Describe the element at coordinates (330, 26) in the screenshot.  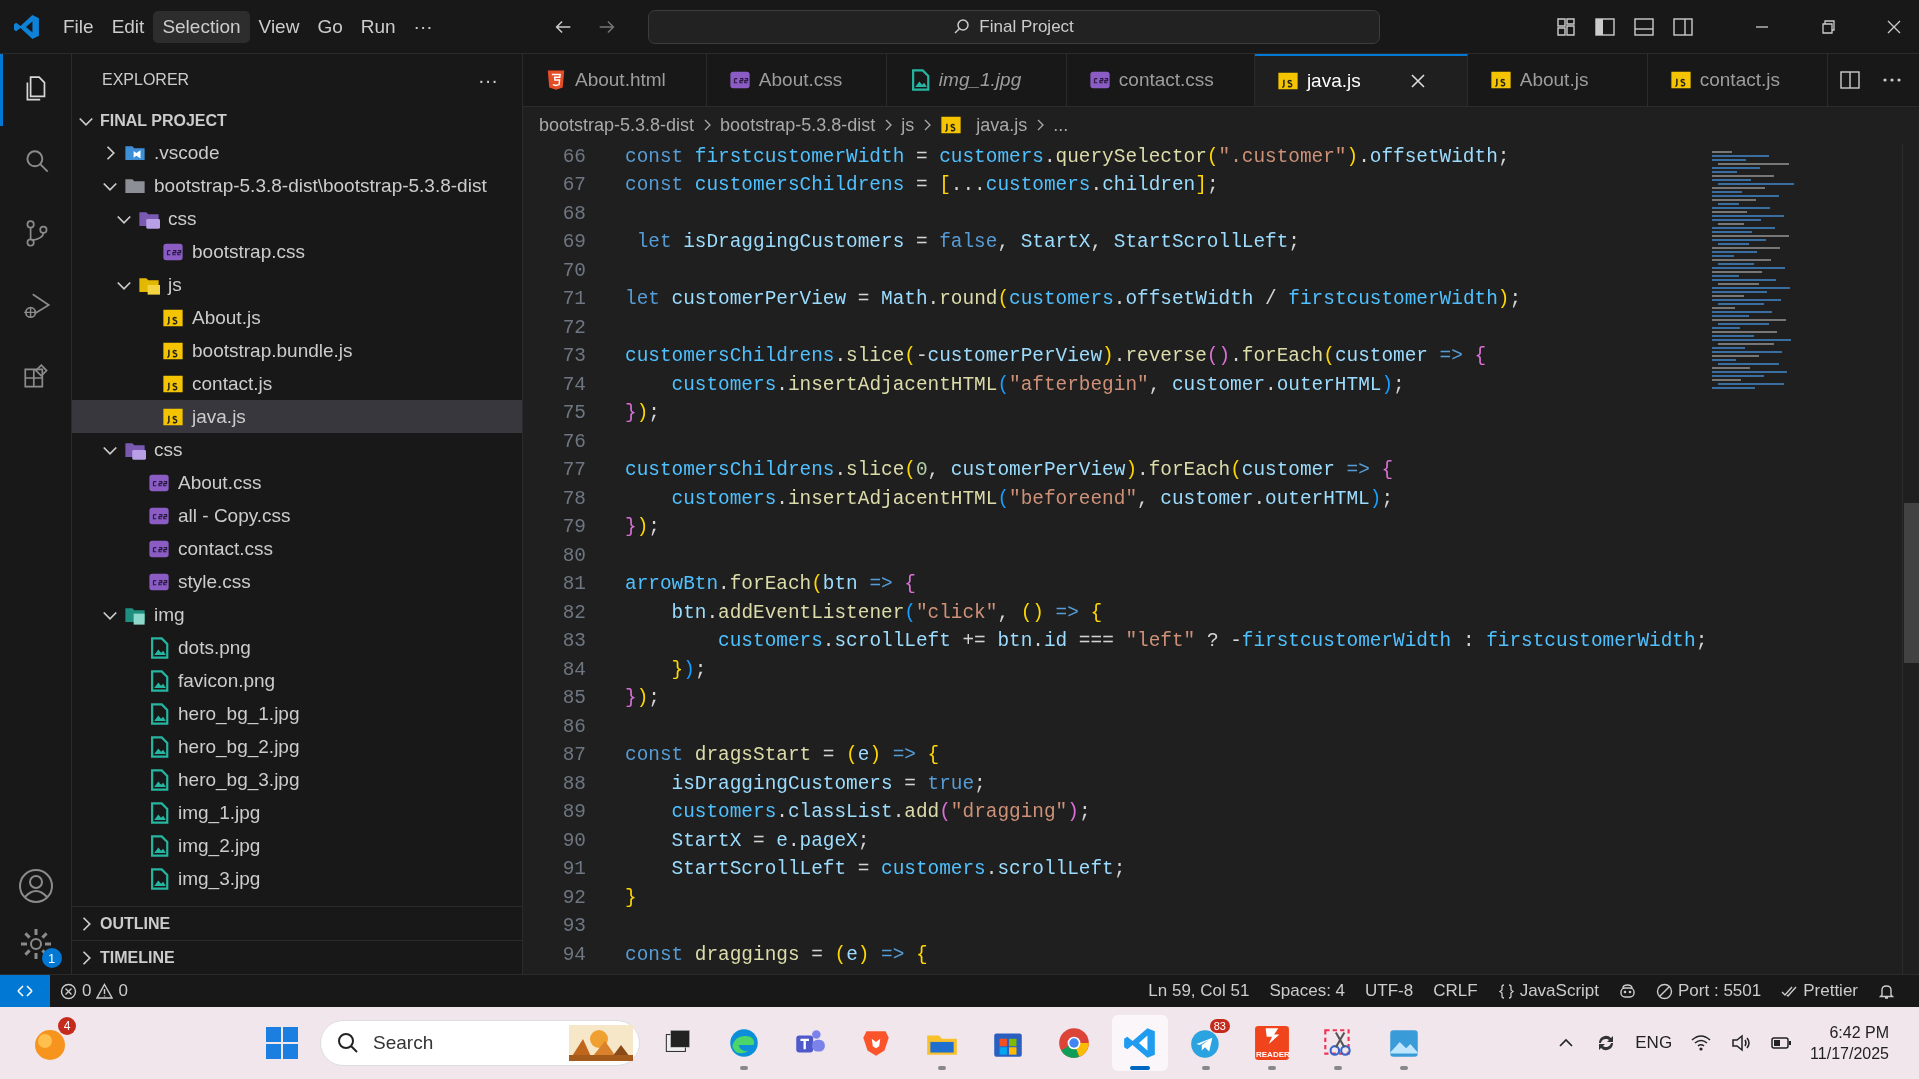
I see `menu-item: Go` at that location.